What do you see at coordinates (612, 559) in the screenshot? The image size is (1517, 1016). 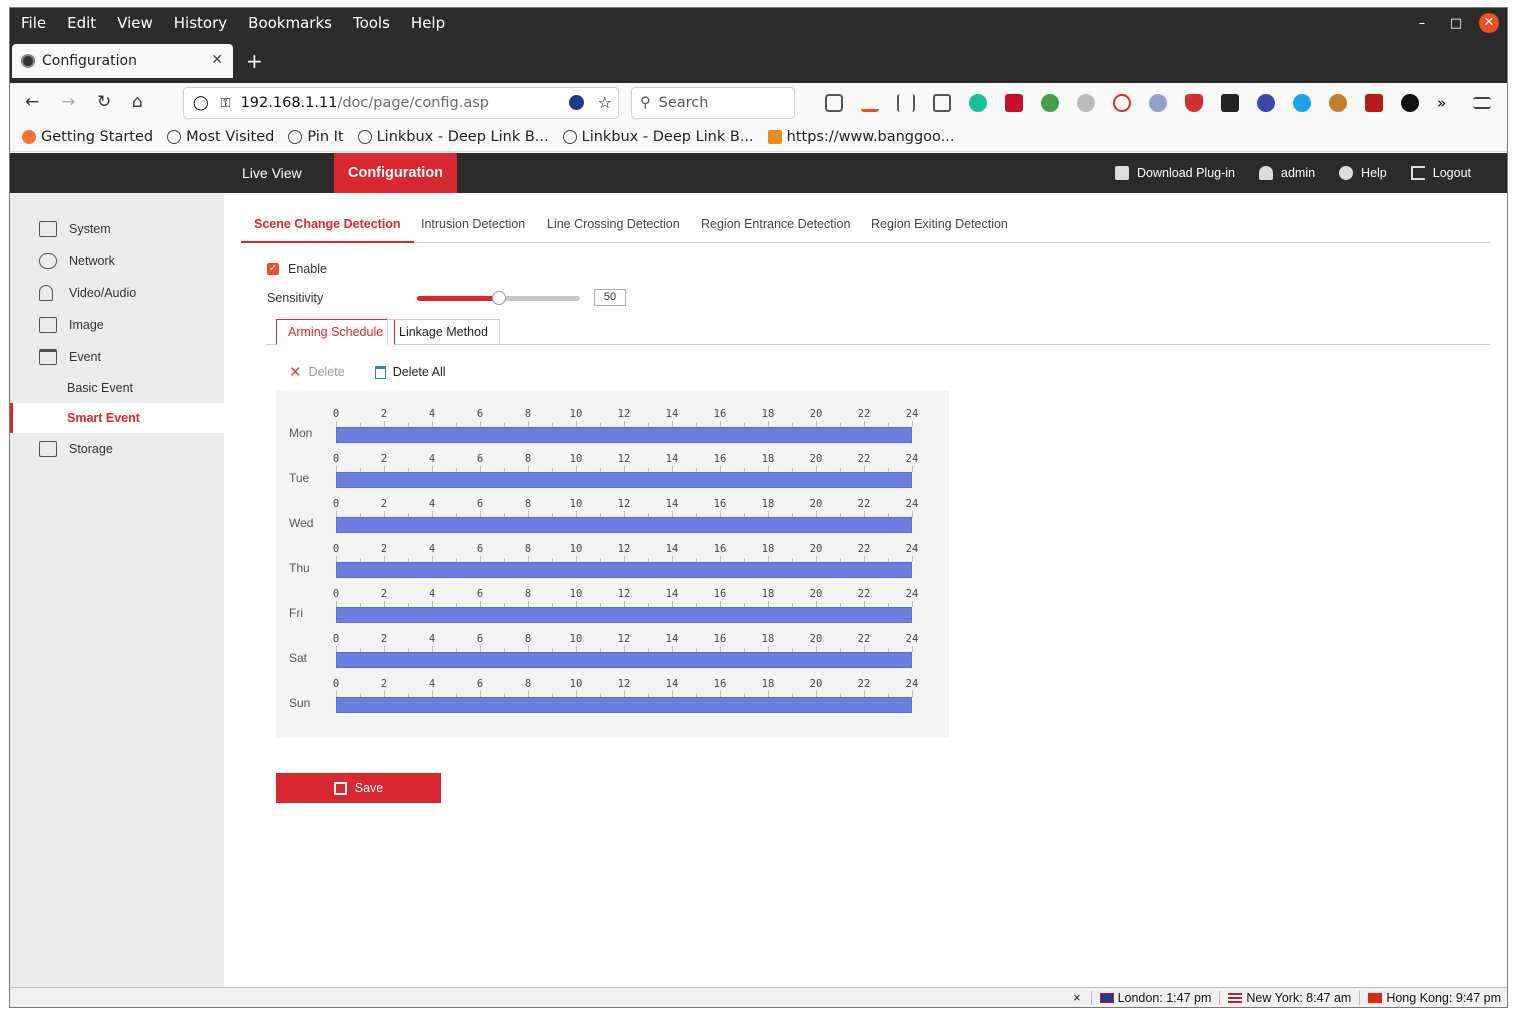 I see `schedule-row: Thu 0 2 4 6 8 10 12 14 16 18 20 22 24` at bounding box center [612, 559].